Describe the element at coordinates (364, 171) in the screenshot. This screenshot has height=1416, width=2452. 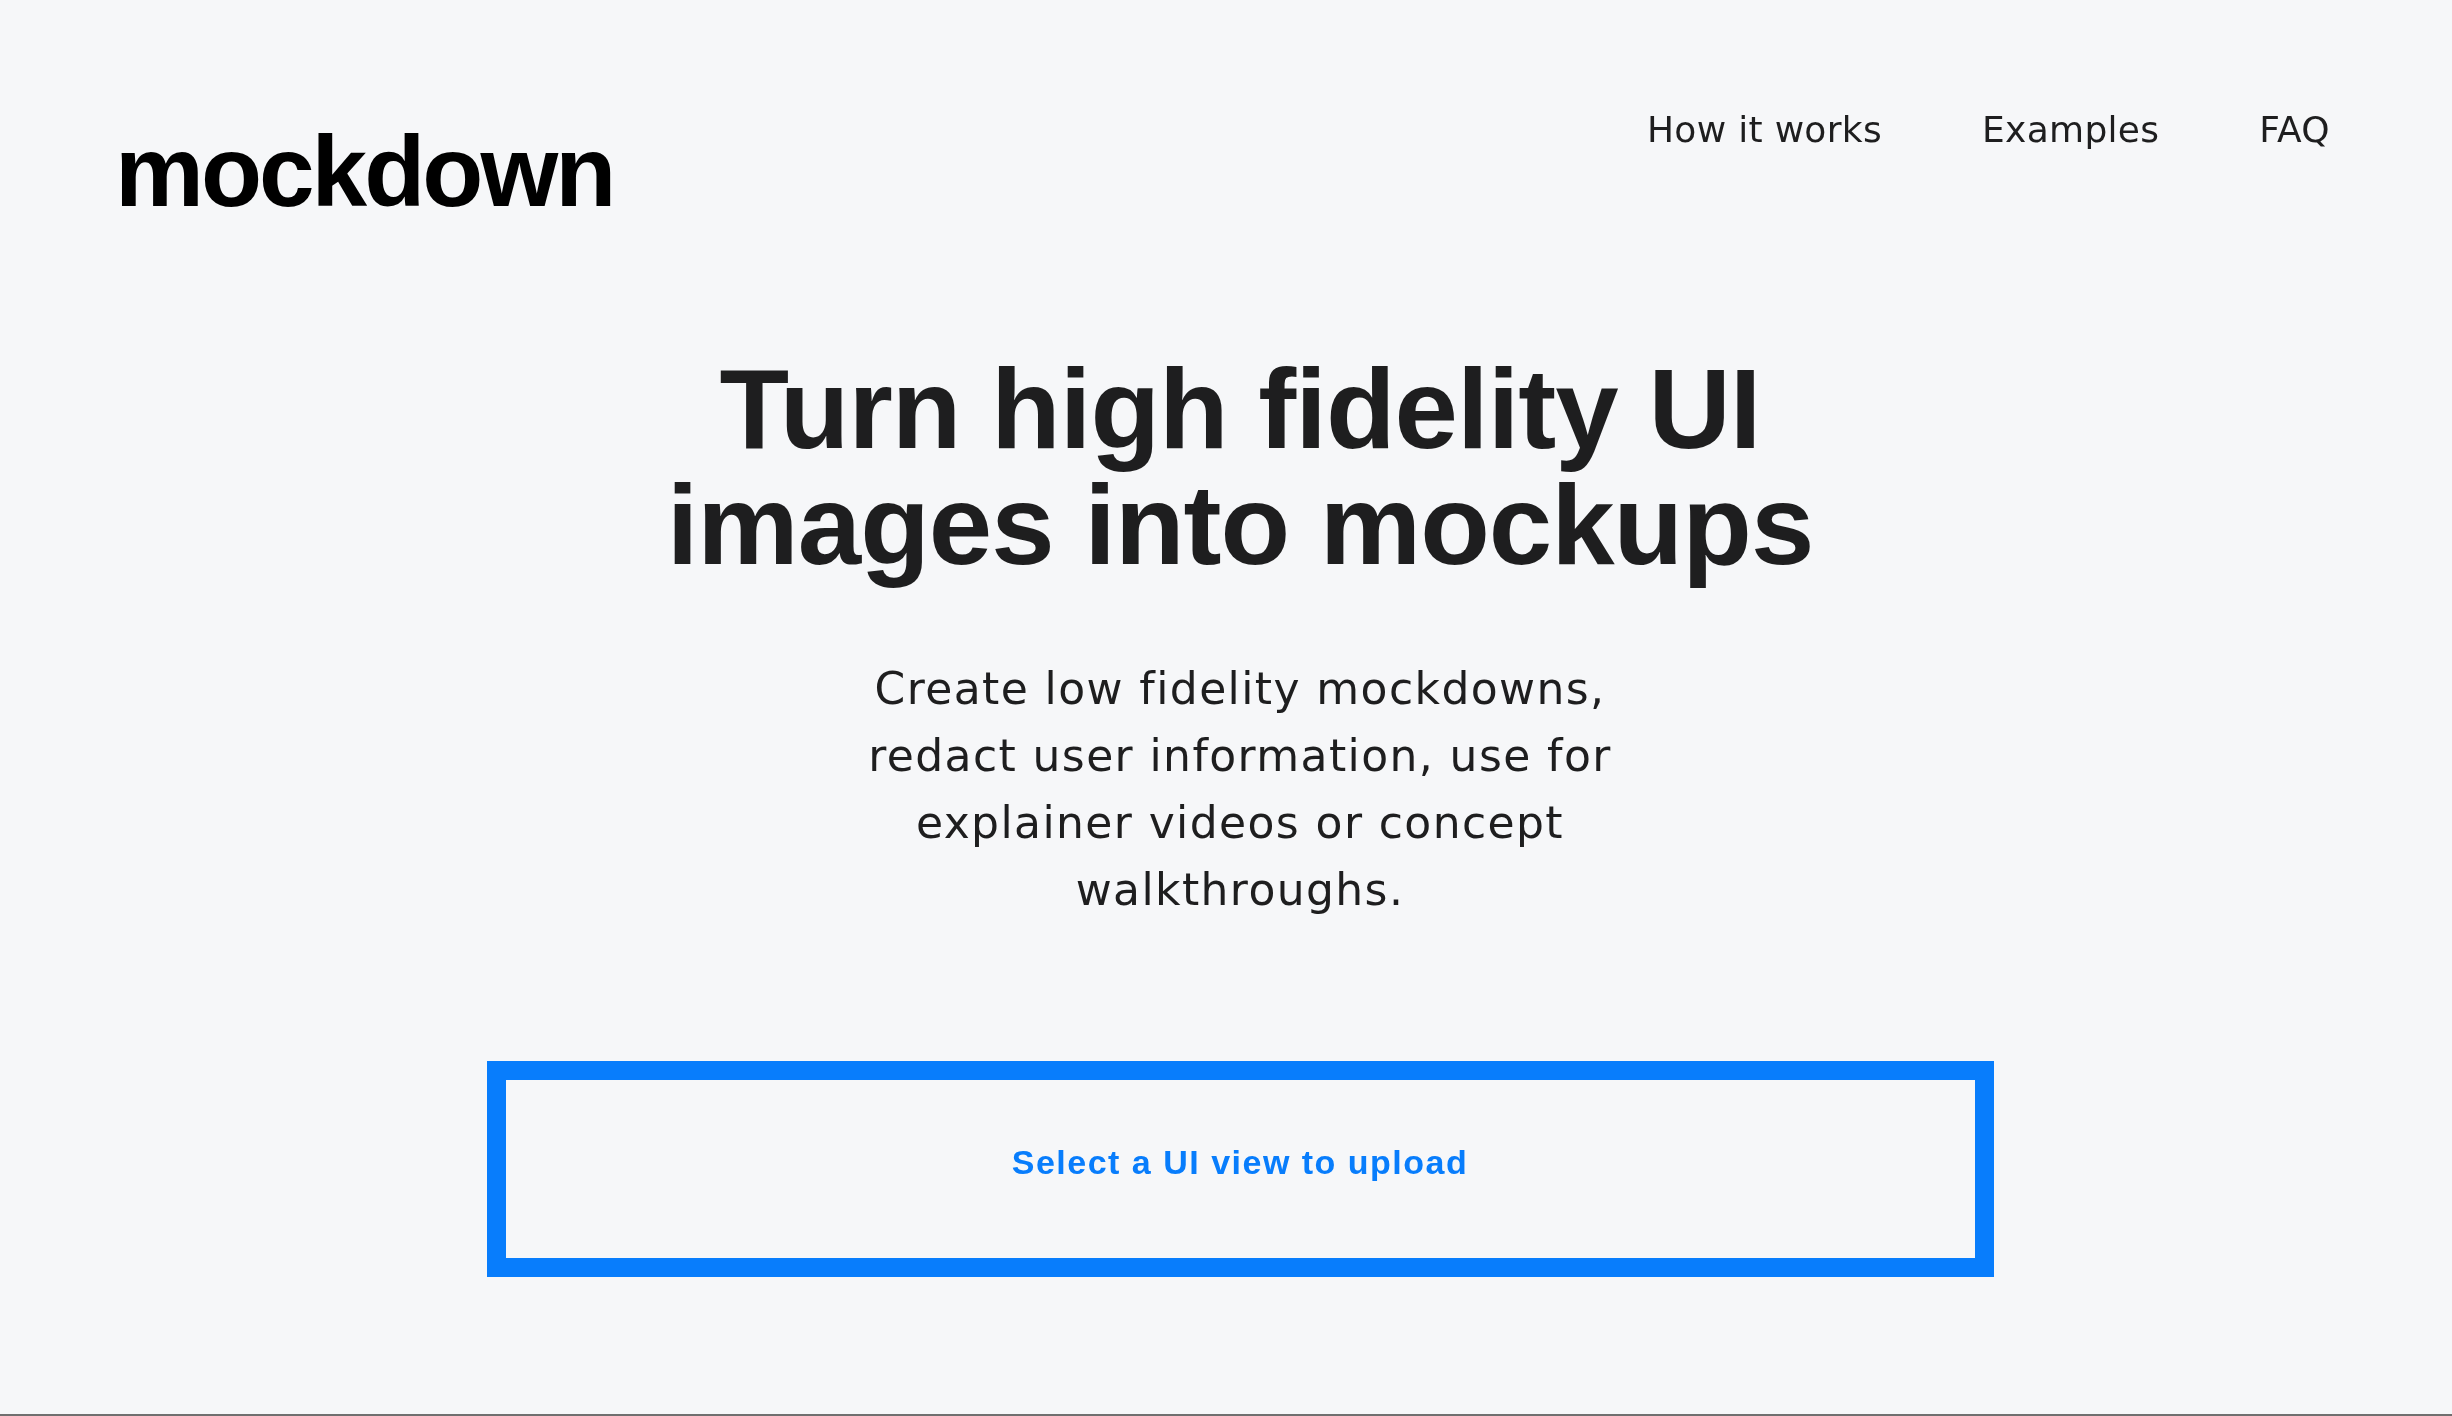
I see `logo: mockdown` at that location.